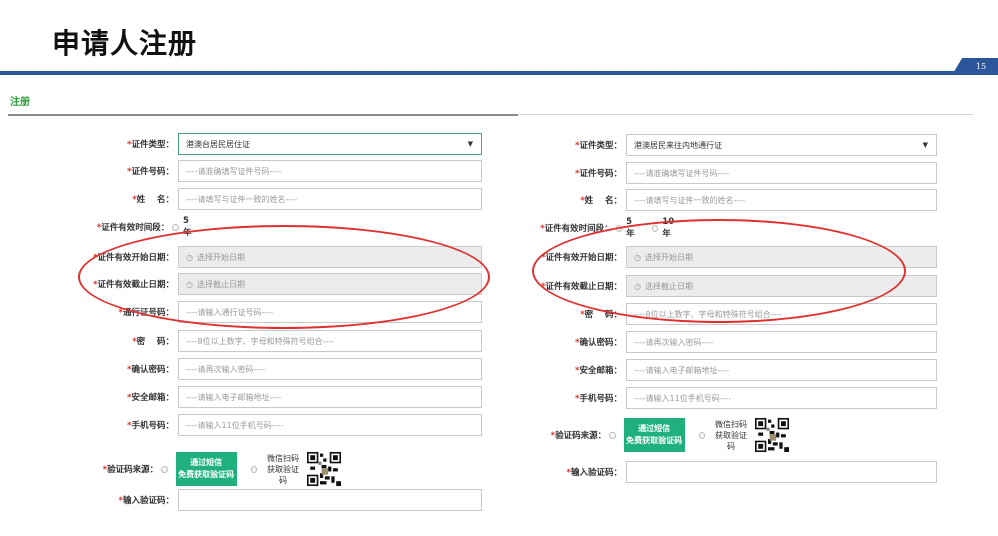 This screenshot has width=998, height=536. What do you see at coordinates (925, 145) in the screenshot?
I see `caret-down-icon: ▼` at bounding box center [925, 145].